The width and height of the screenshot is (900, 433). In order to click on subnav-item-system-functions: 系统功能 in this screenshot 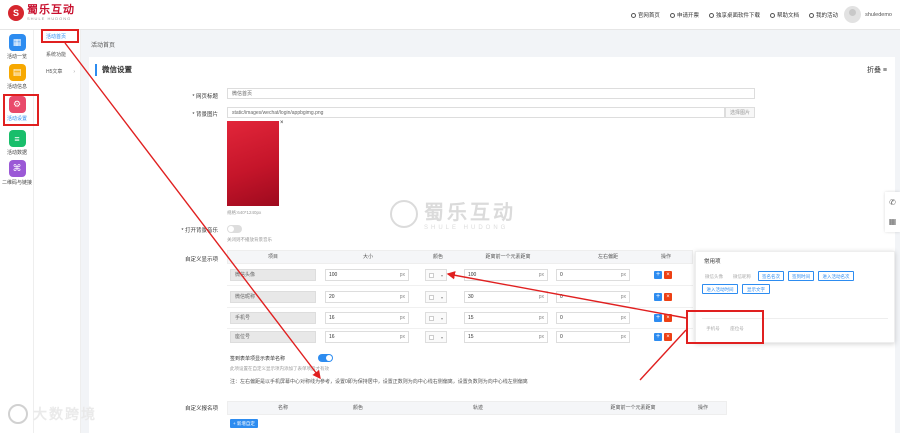, I will do `click(57, 55)`.